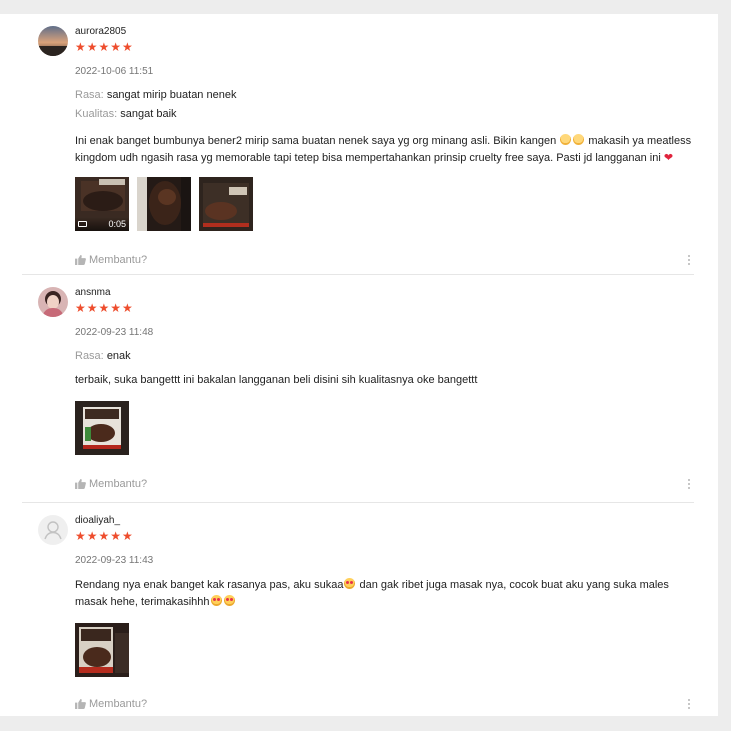 The width and height of the screenshot is (731, 731). I want to click on attribute-value: sangat mirip buatan nenek, so click(171, 95).